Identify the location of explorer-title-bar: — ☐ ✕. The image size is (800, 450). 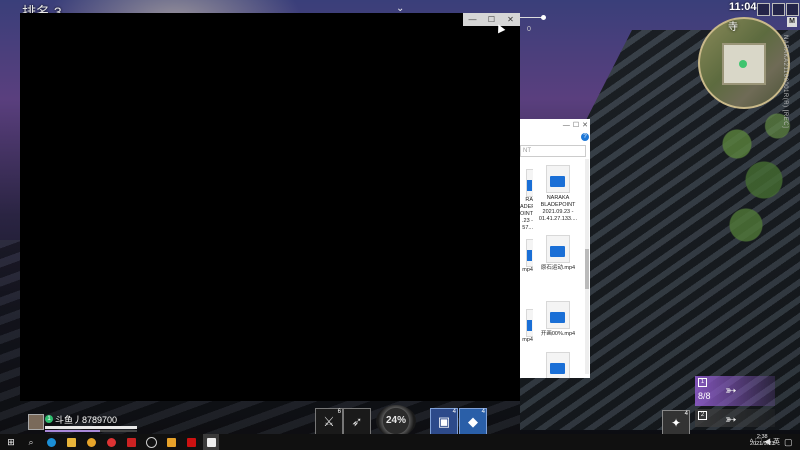
(555, 125).